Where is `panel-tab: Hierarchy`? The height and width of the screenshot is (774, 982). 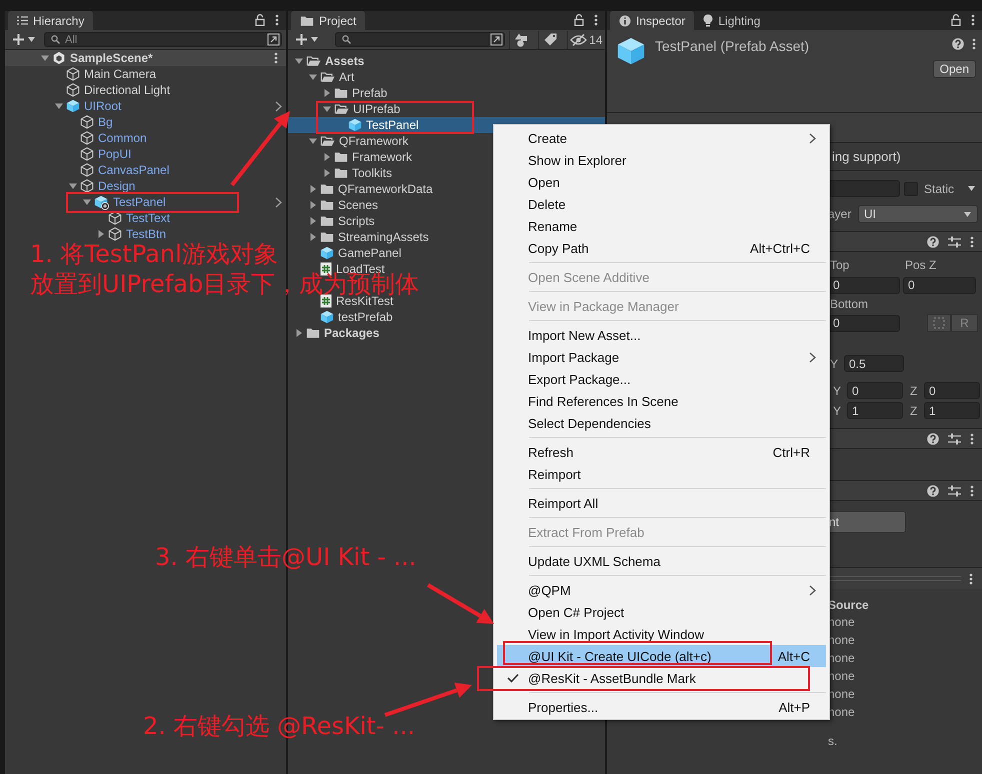
panel-tab: Hierarchy is located at coordinates (51, 20).